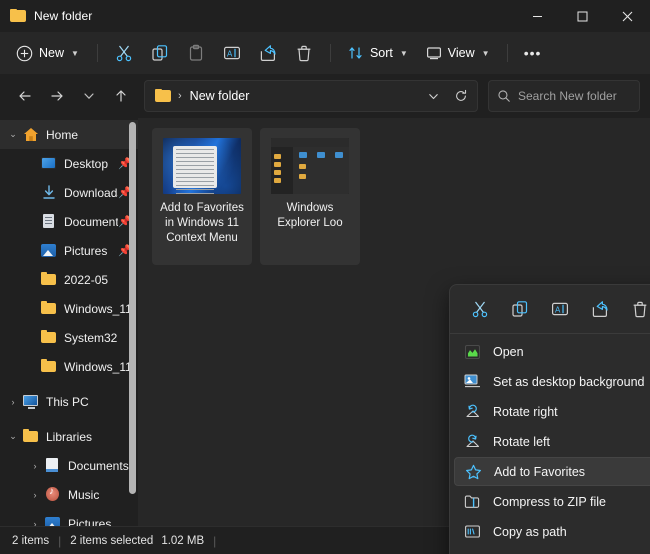 The image size is (650, 554). I want to click on menu-item-copy-as-path: Copy as path Ctrl+Shift+C, so click(552, 531).